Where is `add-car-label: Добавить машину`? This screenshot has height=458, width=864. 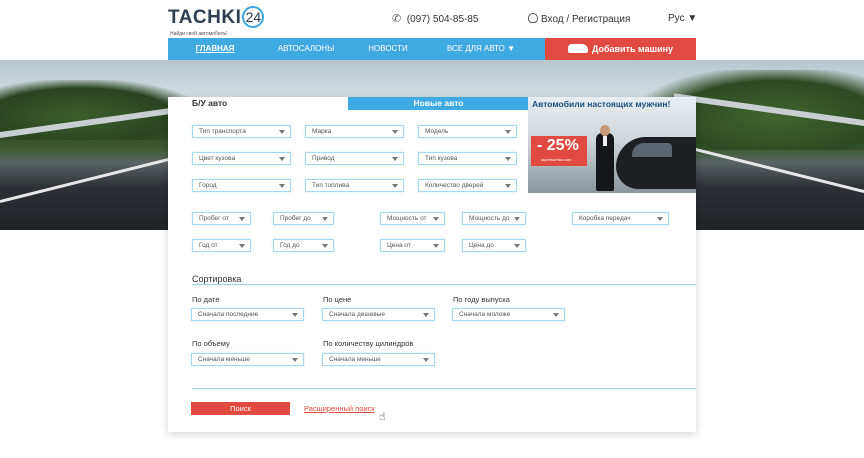 add-car-label: Добавить машину is located at coordinates (632, 49).